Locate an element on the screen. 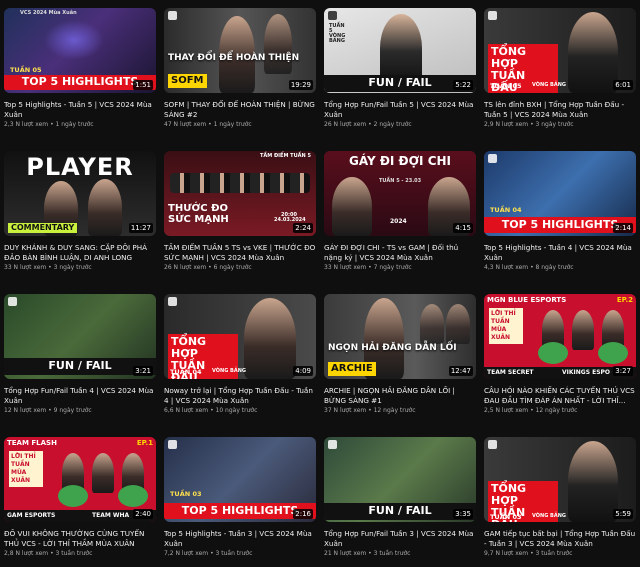 The image size is (640, 567). view-count: 21 N lượt xem is located at coordinates (345, 554).